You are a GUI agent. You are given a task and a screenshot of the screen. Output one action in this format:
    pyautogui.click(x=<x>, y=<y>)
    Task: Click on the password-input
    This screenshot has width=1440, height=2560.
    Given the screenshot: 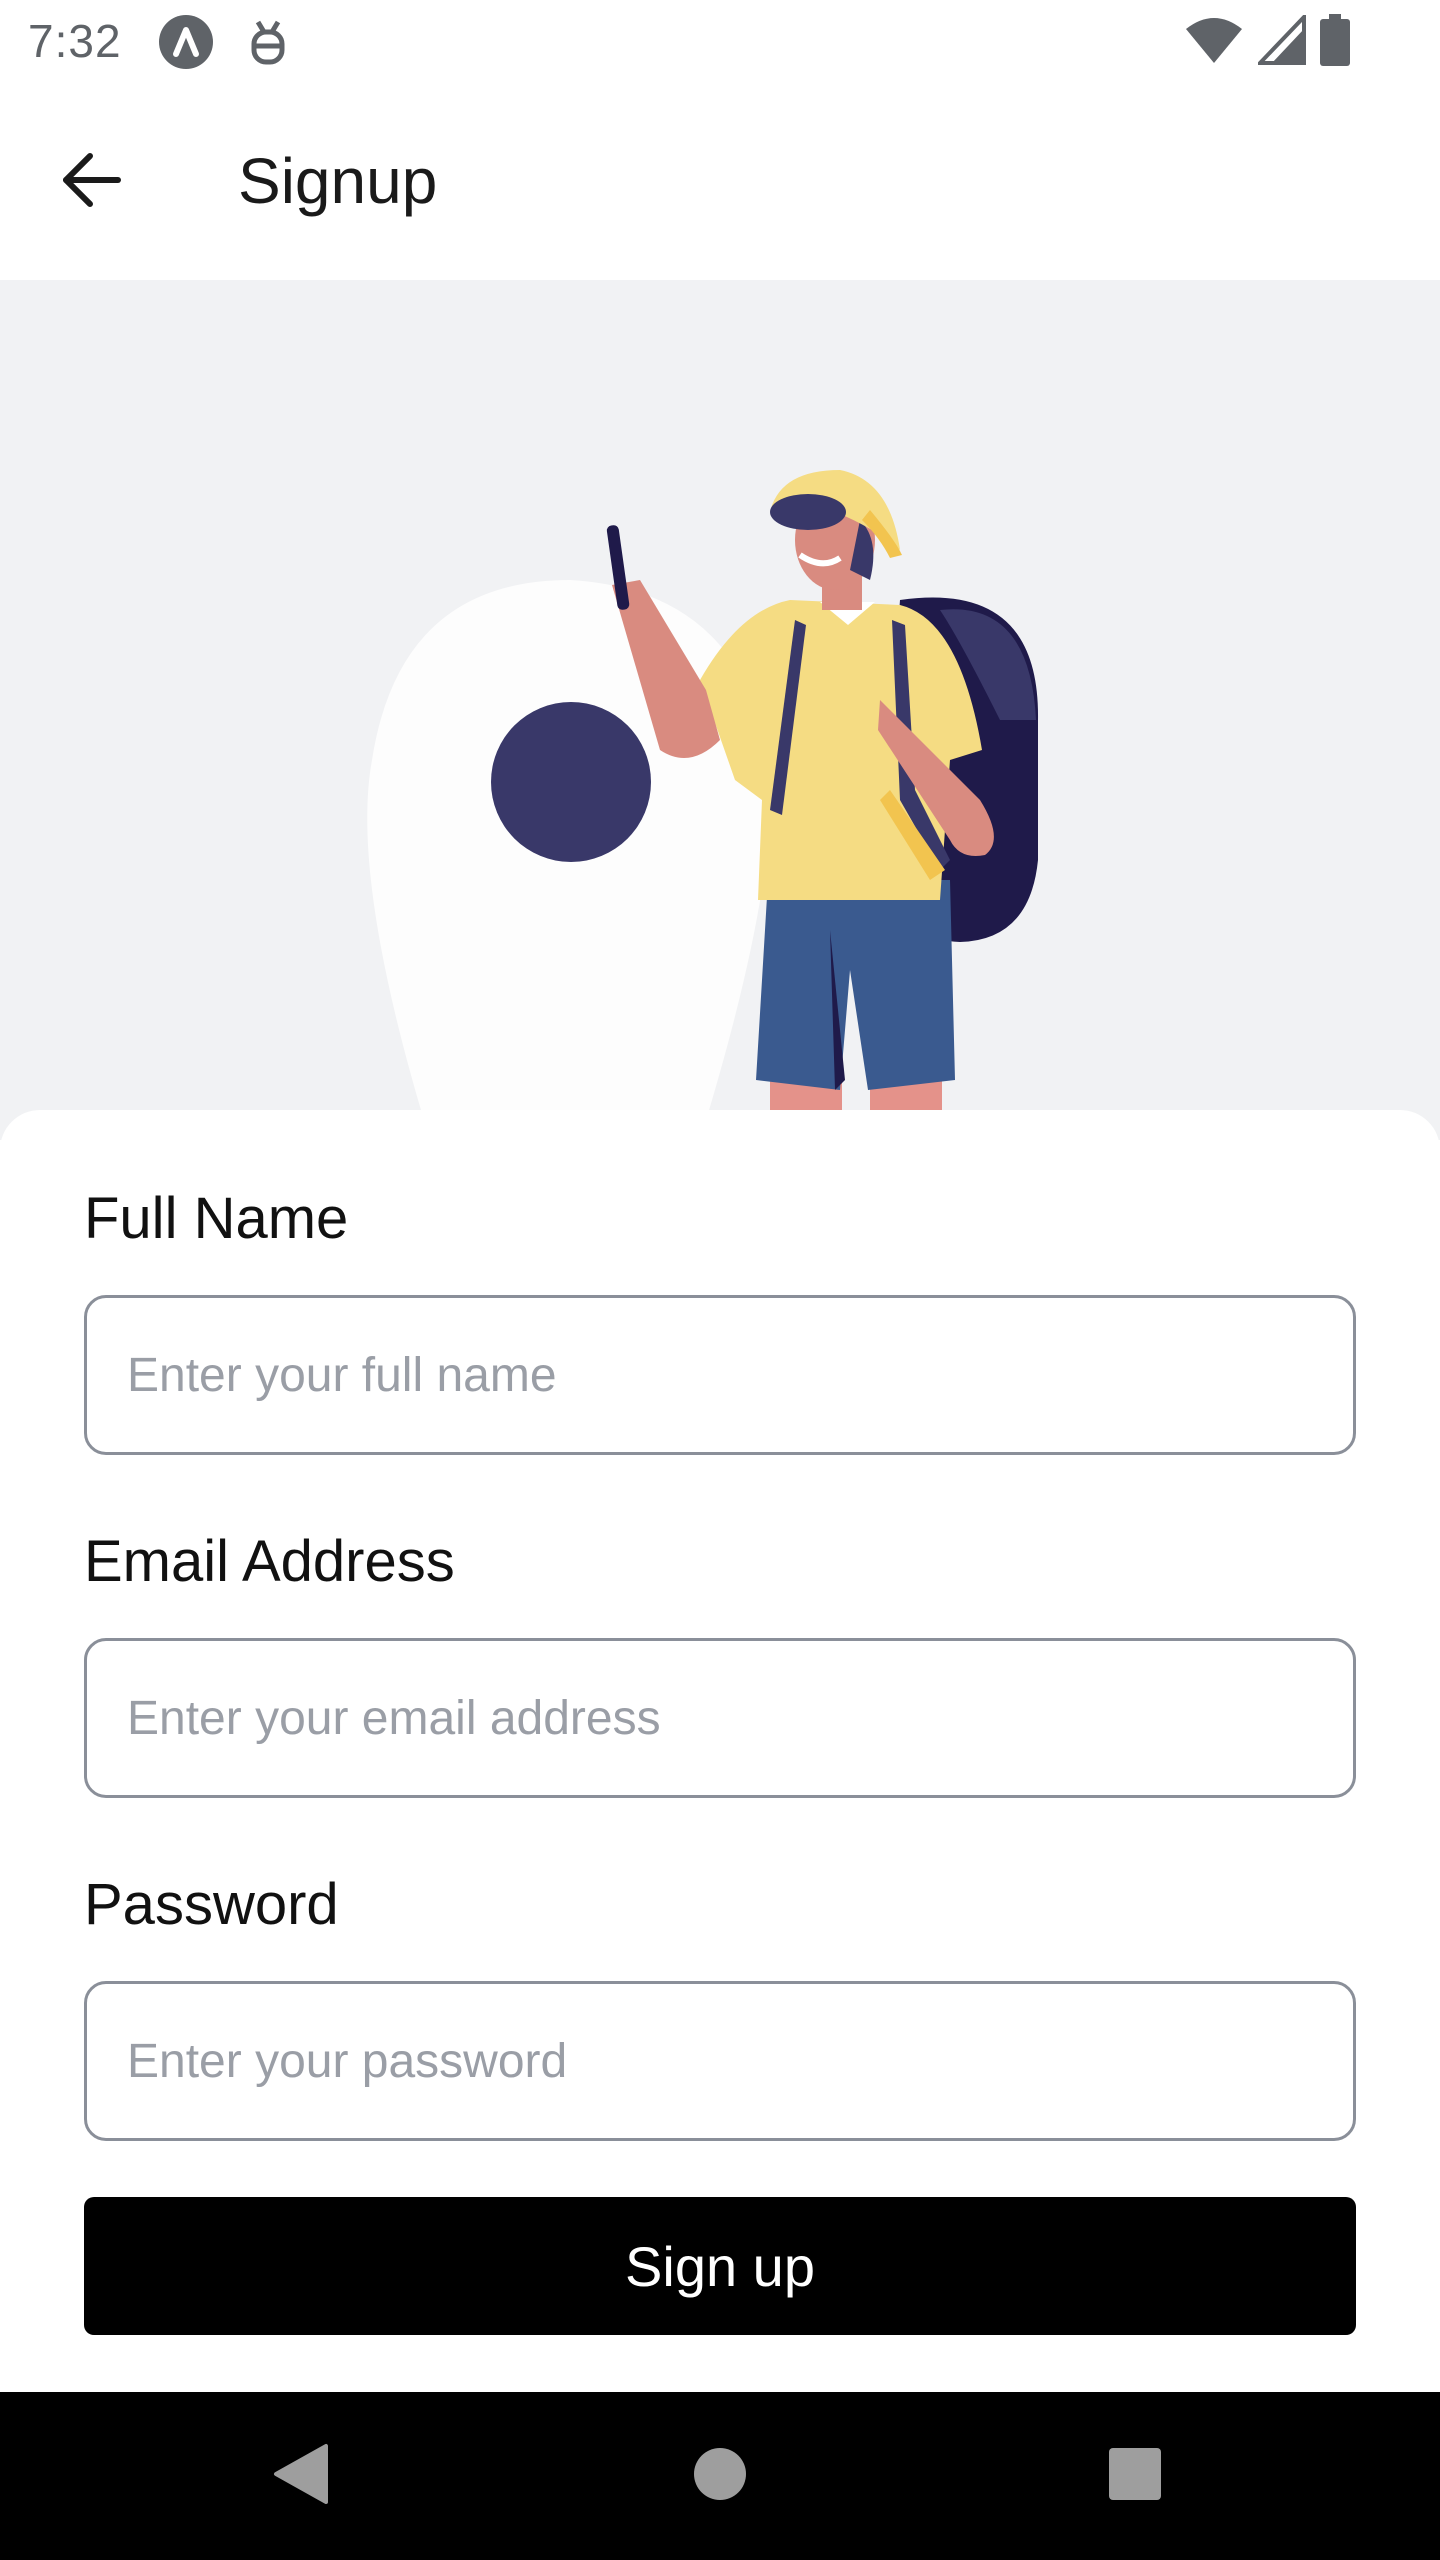 What is the action you would take?
    pyautogui.click(x=720, y=2061)
    